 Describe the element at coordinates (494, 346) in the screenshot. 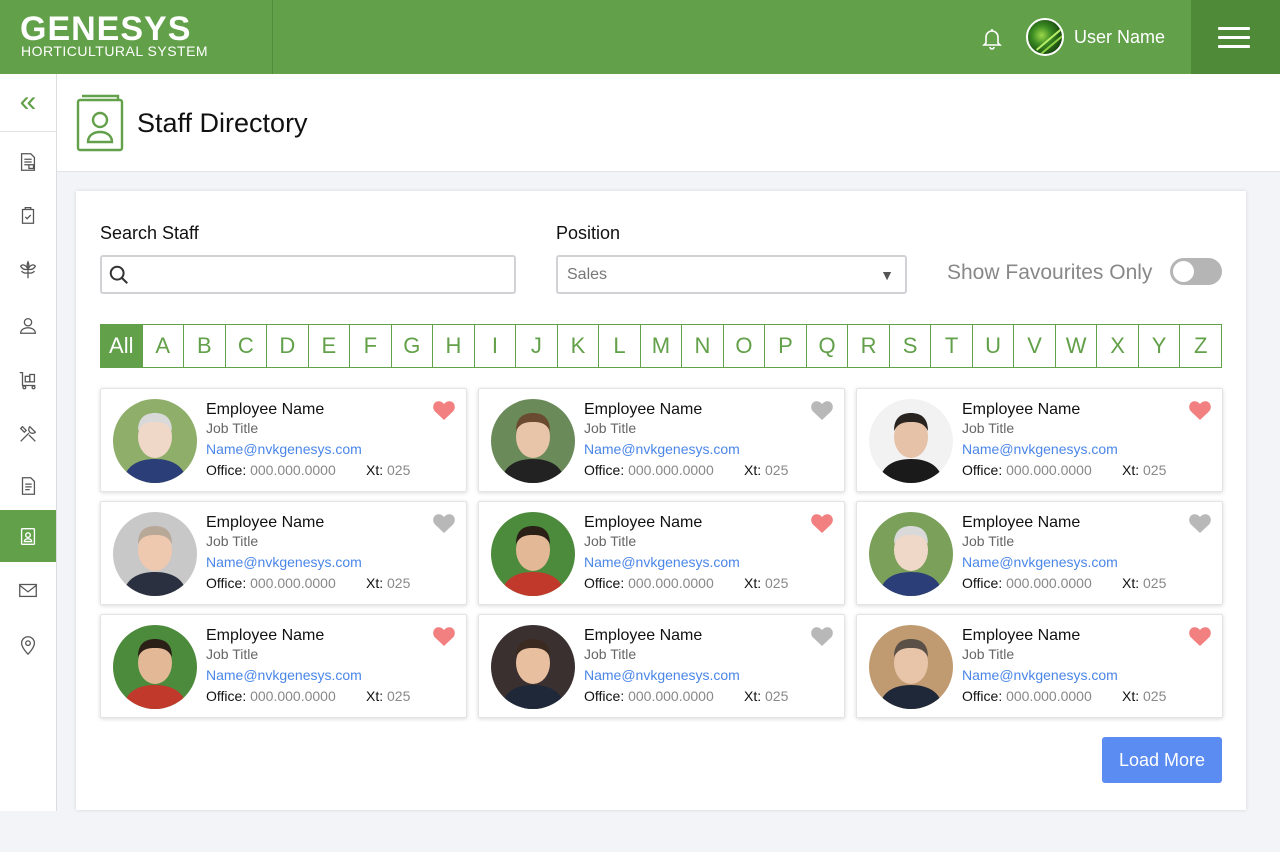

I see `letter-filter-i: I` at that location.